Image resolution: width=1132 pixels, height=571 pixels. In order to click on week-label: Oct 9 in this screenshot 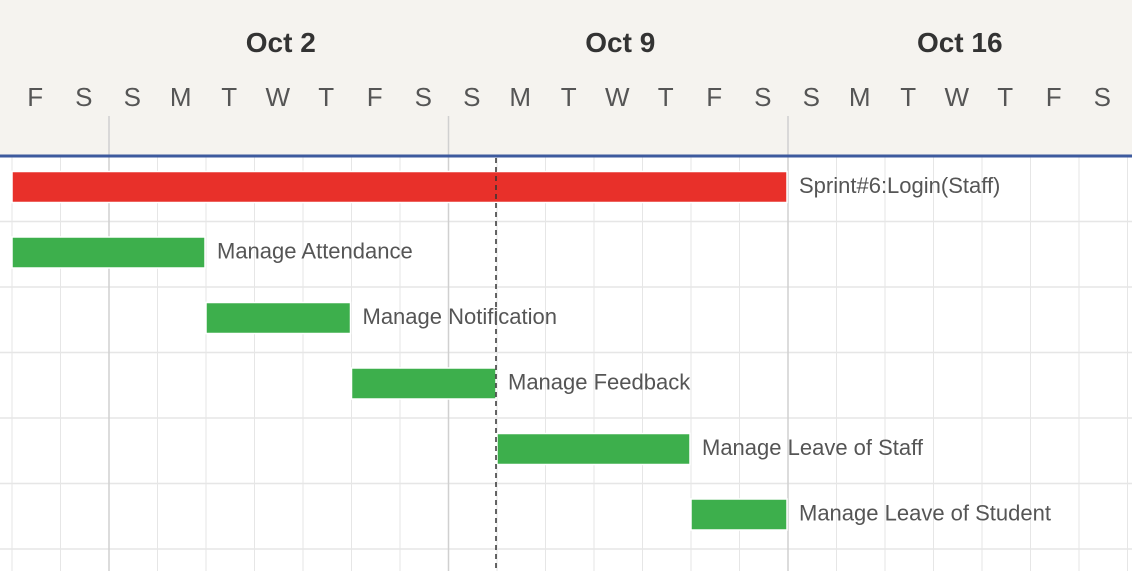, I will do `click(620, 42)`.